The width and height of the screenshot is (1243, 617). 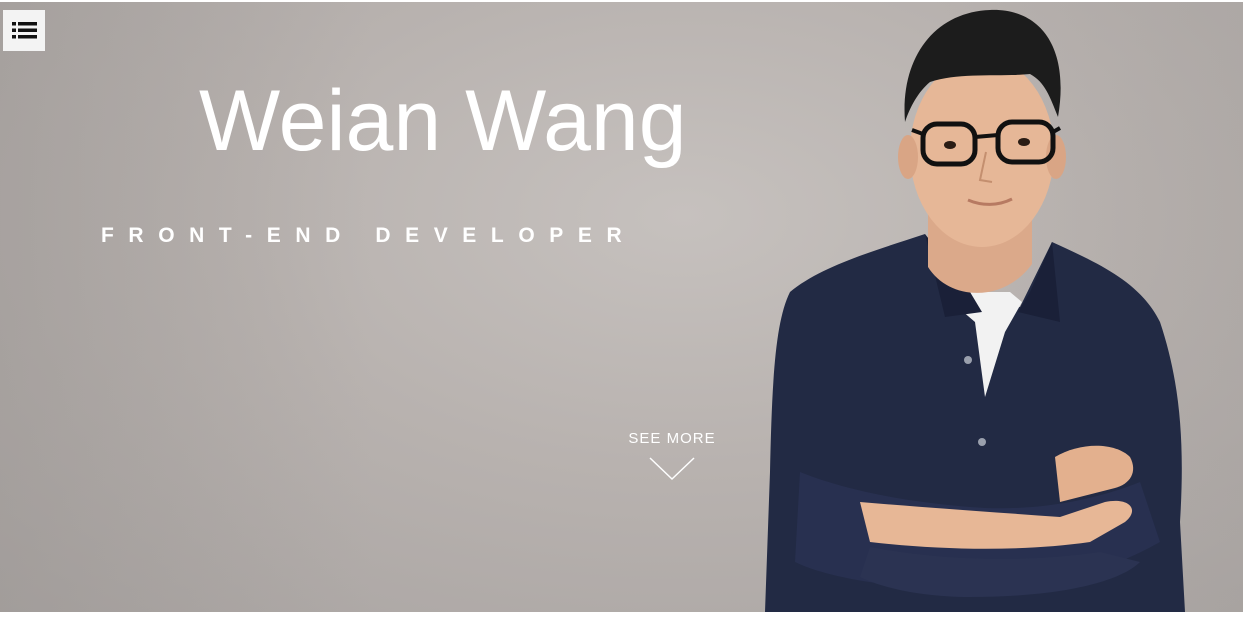 What do you see at coordinates (443, 121) in the screenshot?
I see `hero-name: Weian Wang` at bounding box center [443, 121].